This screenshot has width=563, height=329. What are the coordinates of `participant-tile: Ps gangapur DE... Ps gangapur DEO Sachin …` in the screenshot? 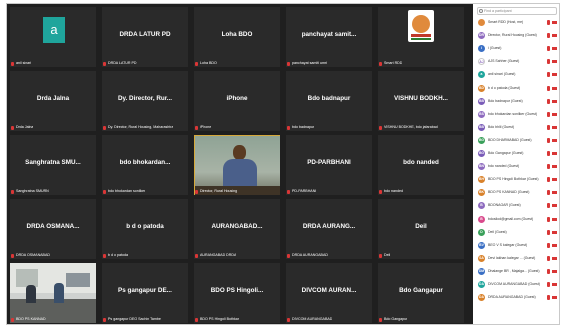 It's located at (145, 293).